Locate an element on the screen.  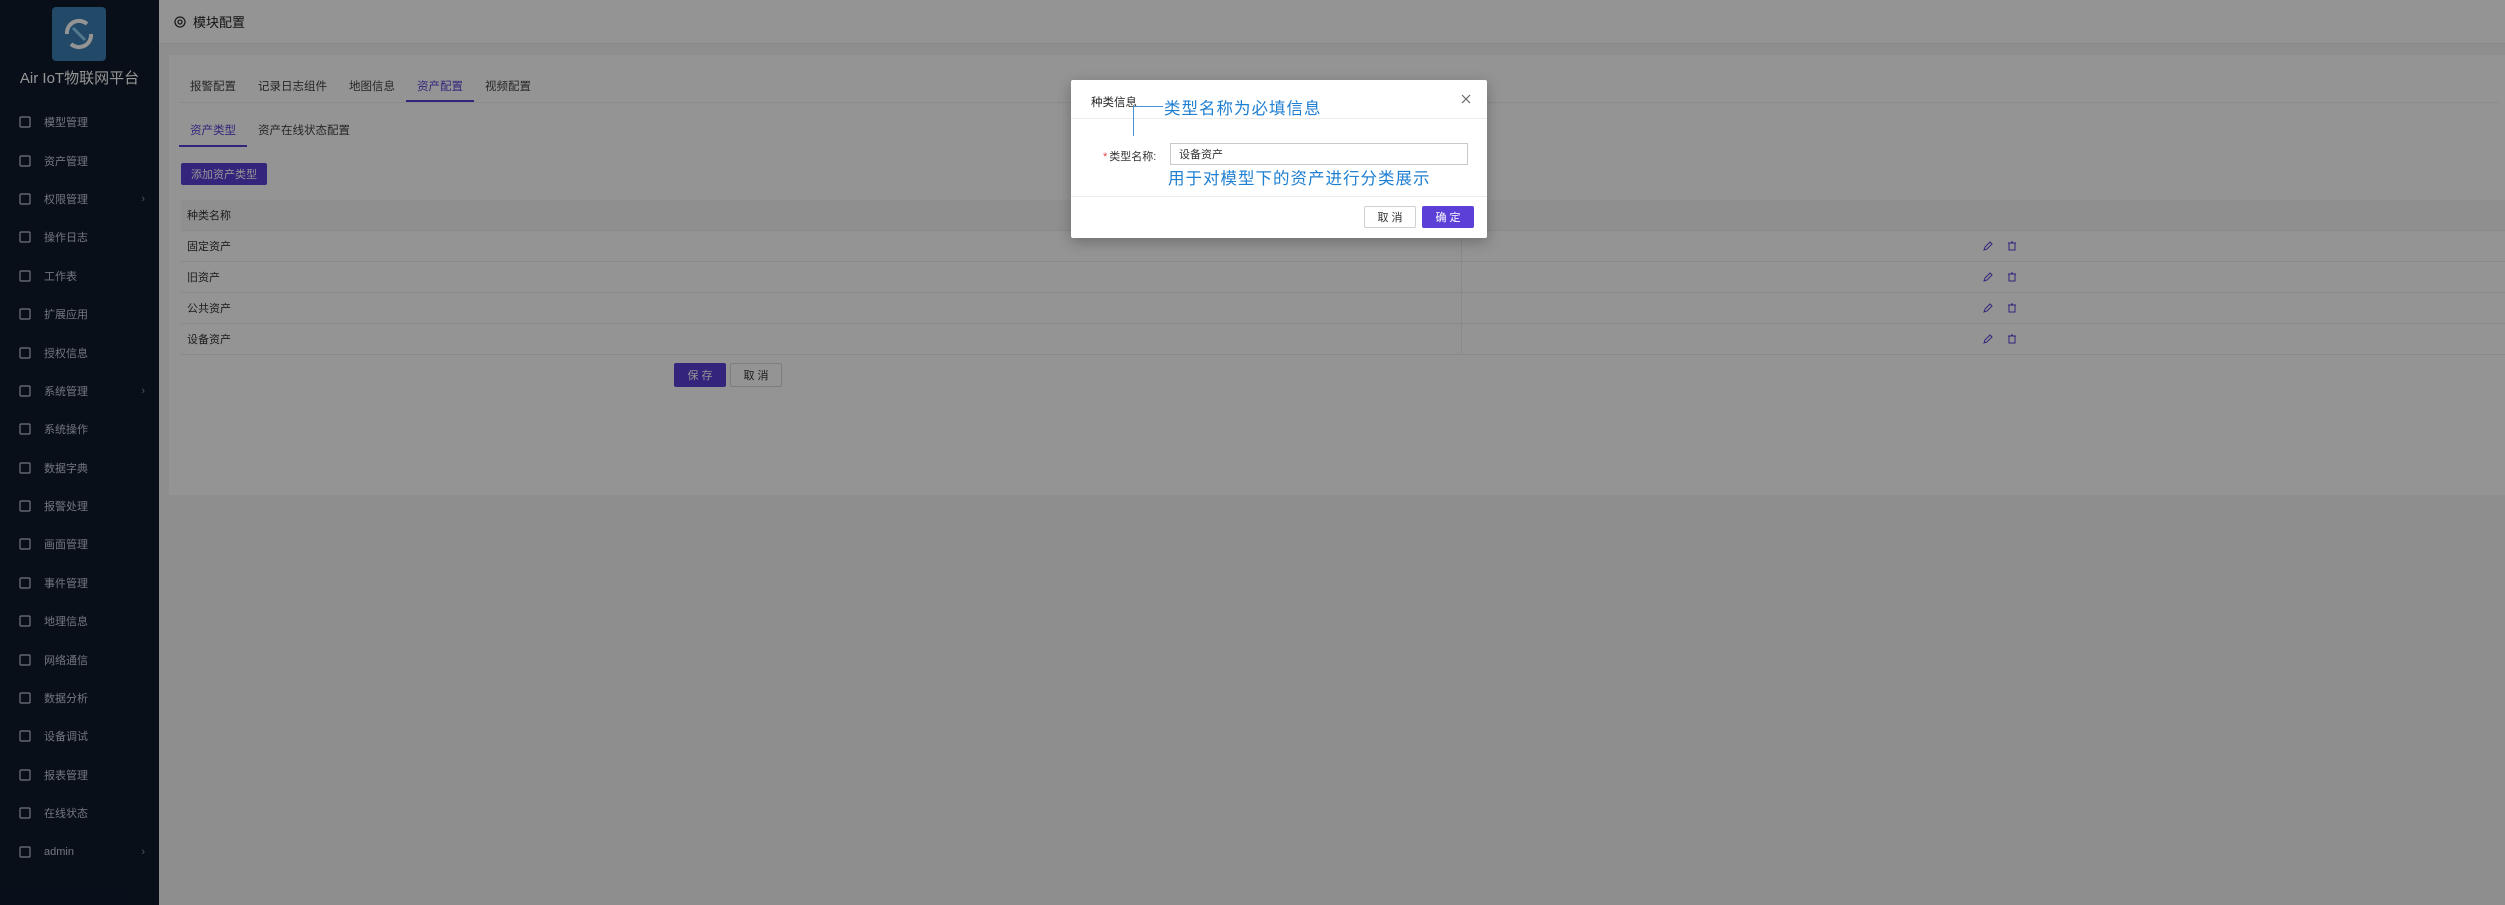
required-mark: * is located at coordinates (1105, 157).